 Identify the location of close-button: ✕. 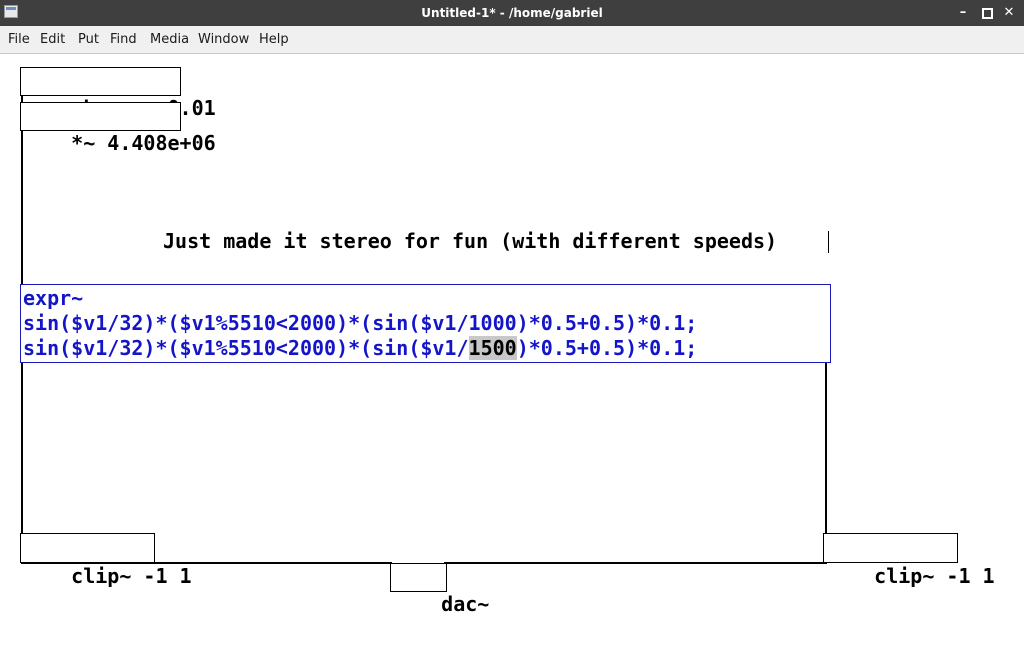
(1009, 13).